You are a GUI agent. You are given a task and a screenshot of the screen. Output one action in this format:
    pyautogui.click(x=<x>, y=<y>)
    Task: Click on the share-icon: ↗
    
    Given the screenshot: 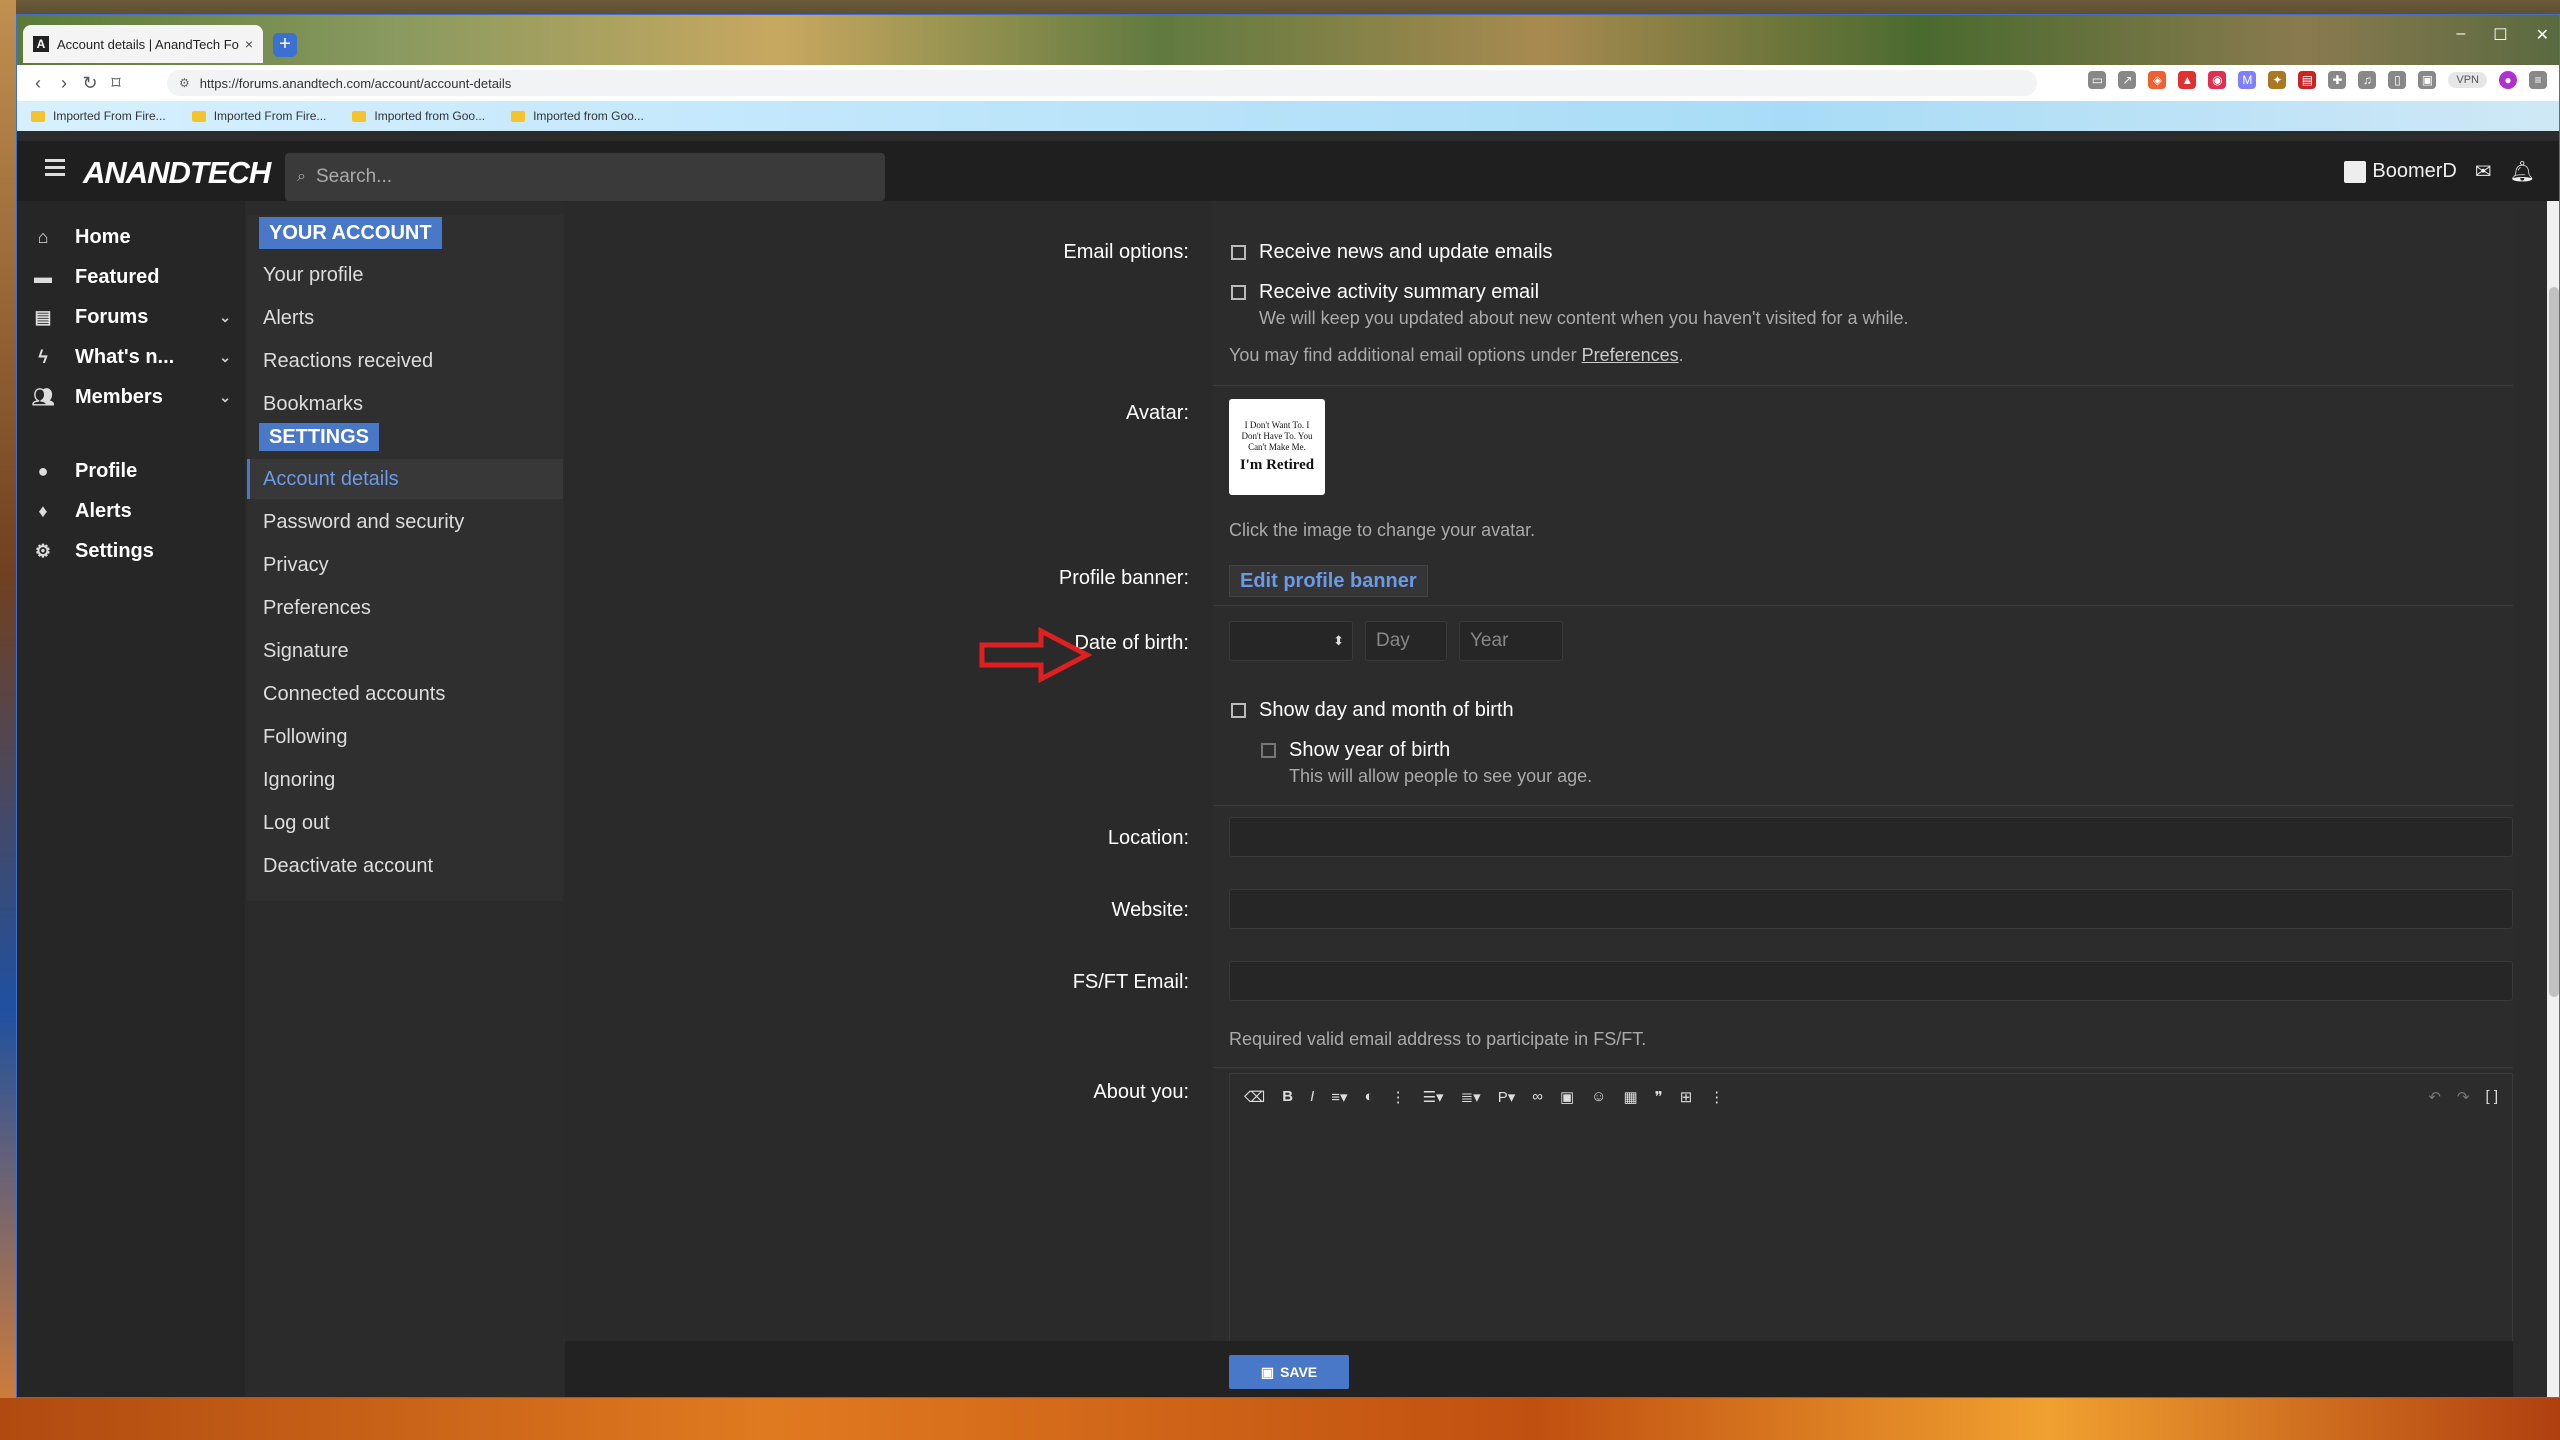 What is the action you would take?
    pyautogui.click(x=2127, y=80)
    